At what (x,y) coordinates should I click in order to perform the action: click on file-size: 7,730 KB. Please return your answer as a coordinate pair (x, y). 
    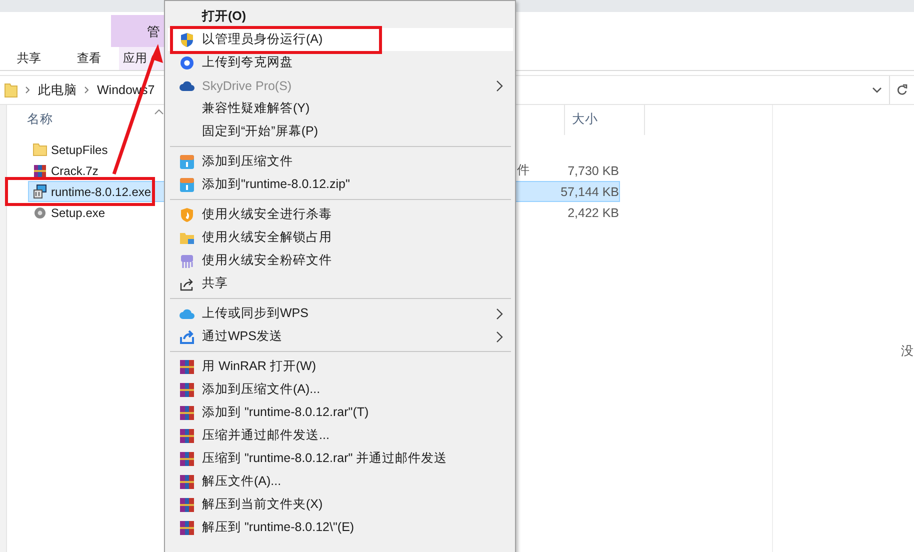
    Looking at the image, I should click on (593, 171).